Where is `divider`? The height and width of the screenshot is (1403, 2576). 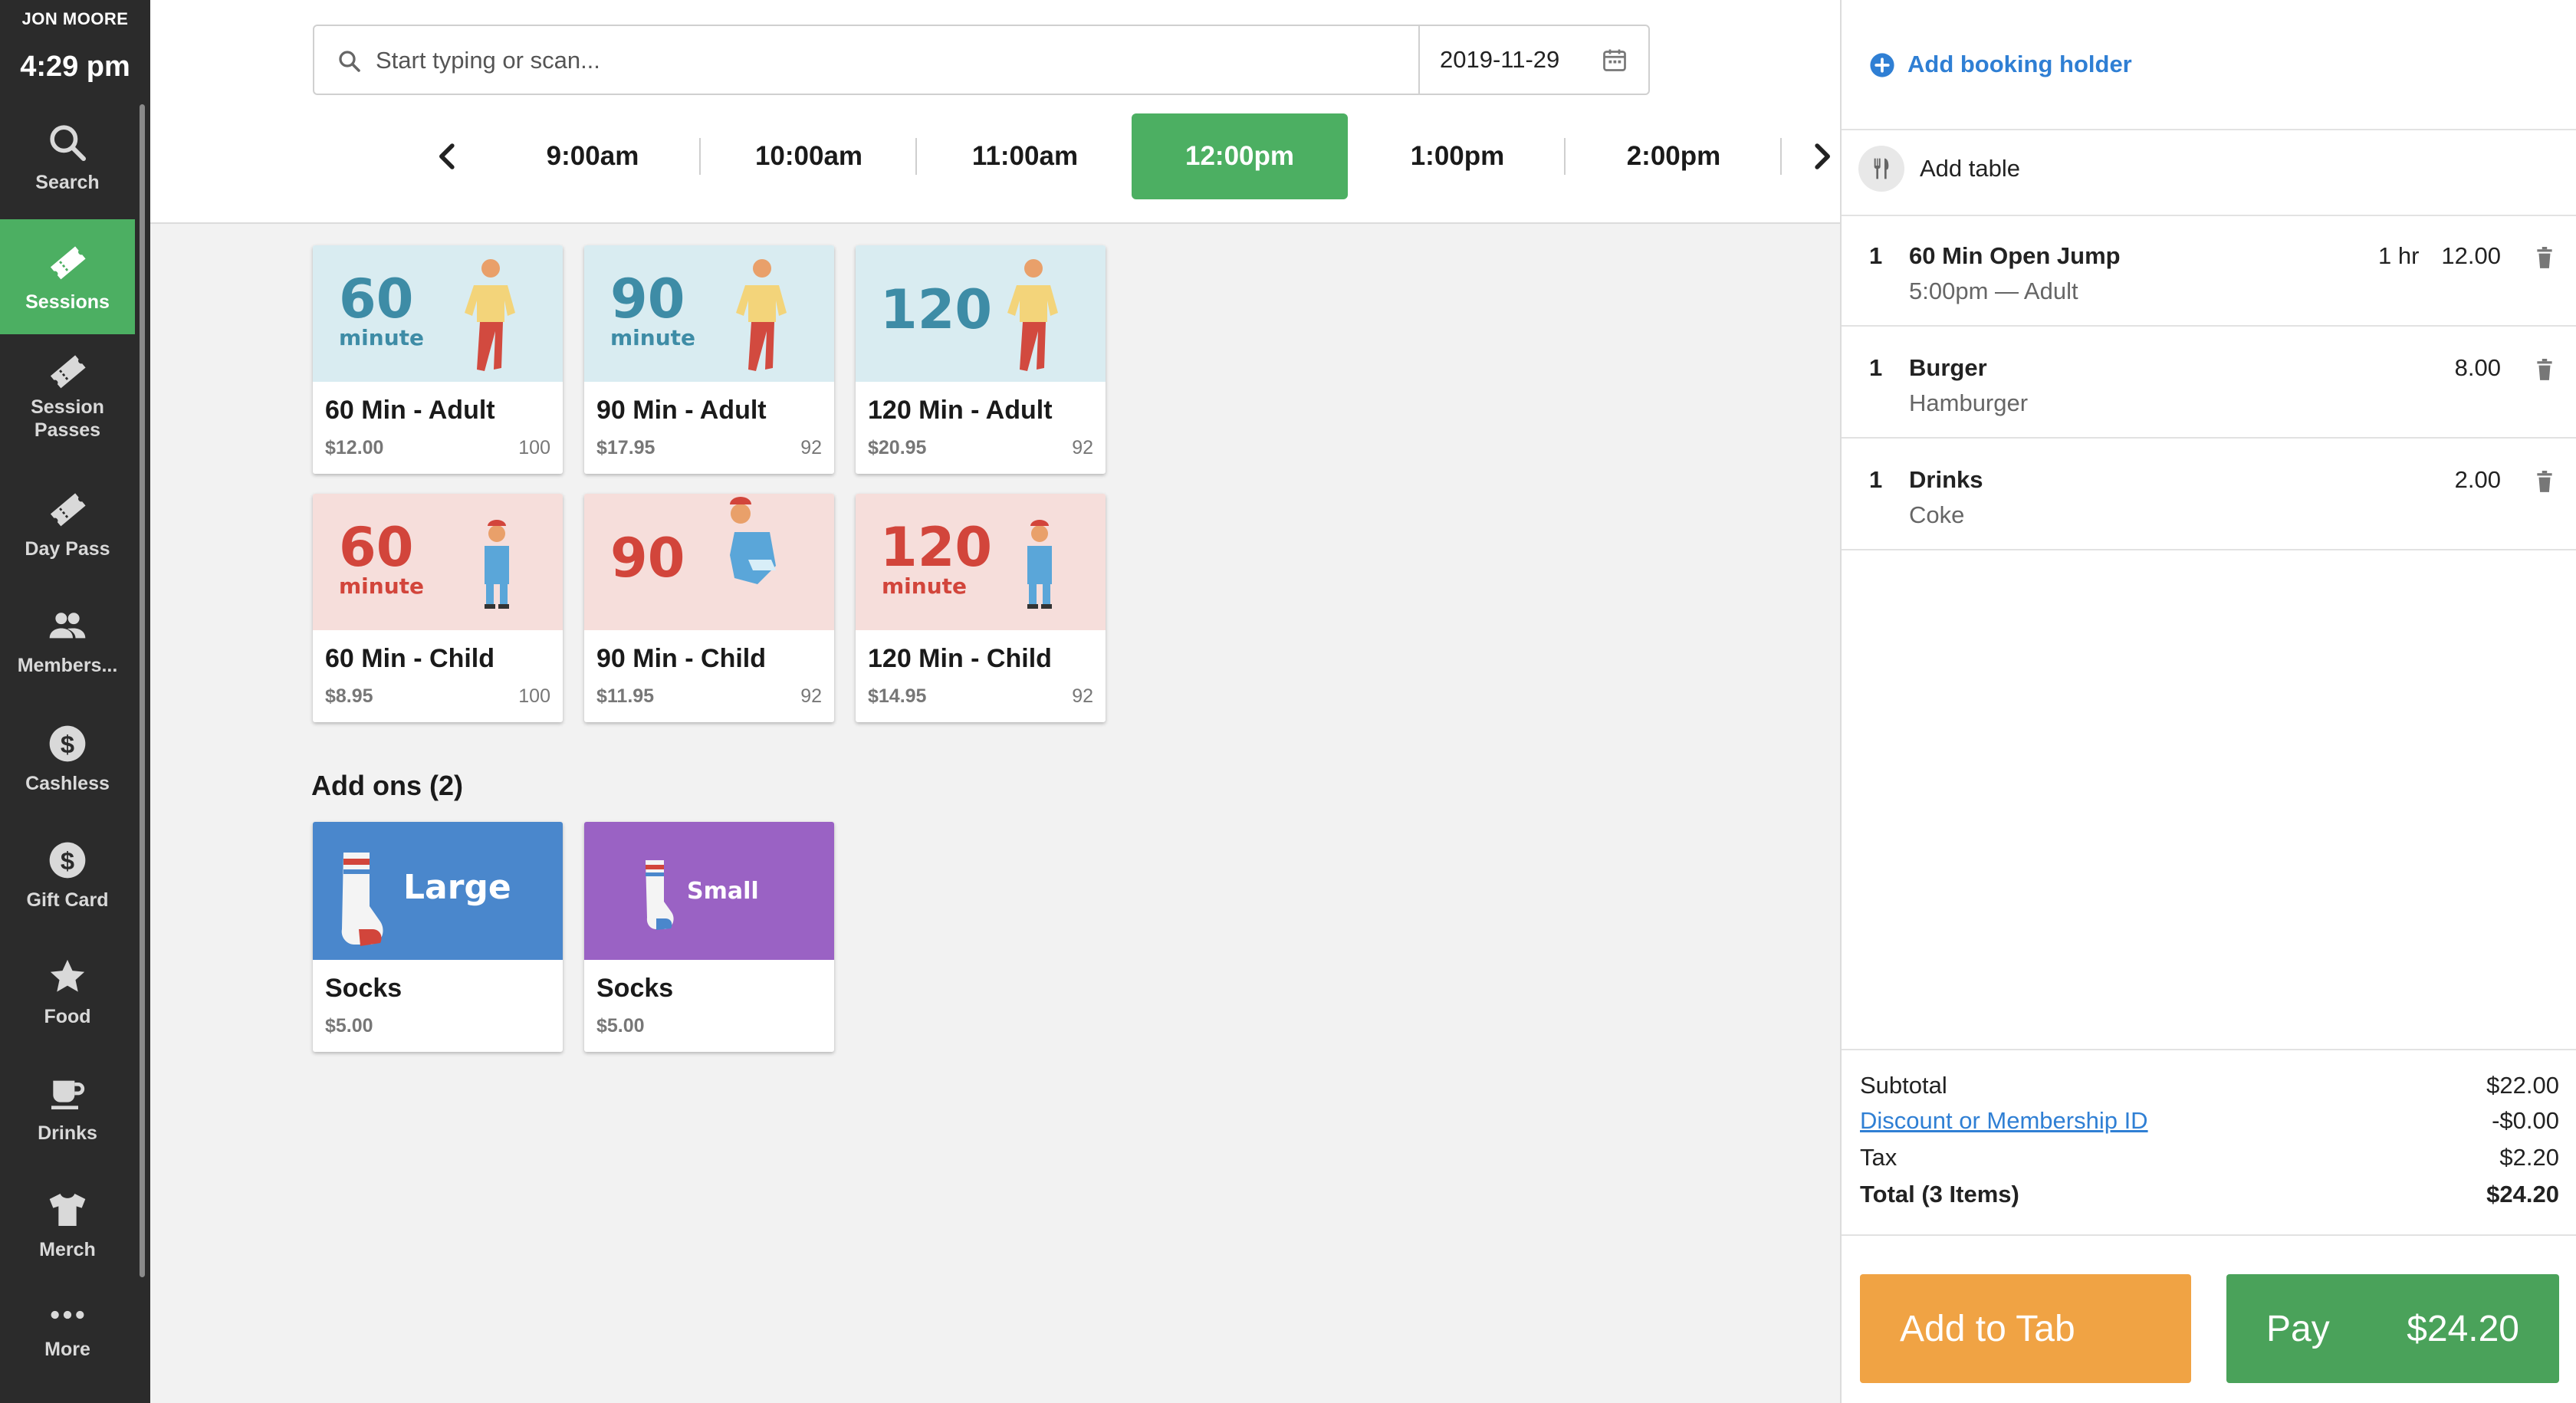
divider is located at coordinates (2209, 1235).